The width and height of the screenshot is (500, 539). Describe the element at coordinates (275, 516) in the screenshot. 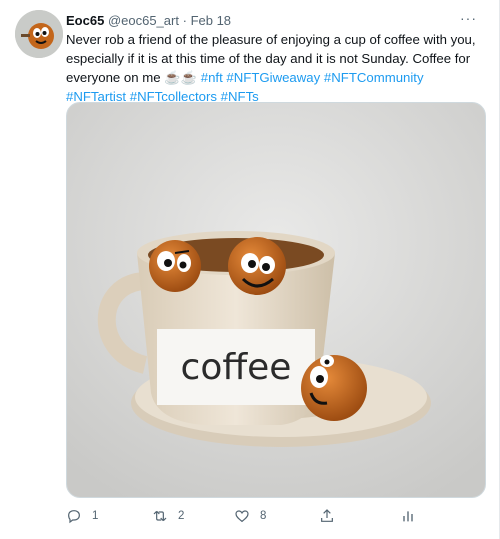

I see `tweet-actions: 1 2 8` at that location.